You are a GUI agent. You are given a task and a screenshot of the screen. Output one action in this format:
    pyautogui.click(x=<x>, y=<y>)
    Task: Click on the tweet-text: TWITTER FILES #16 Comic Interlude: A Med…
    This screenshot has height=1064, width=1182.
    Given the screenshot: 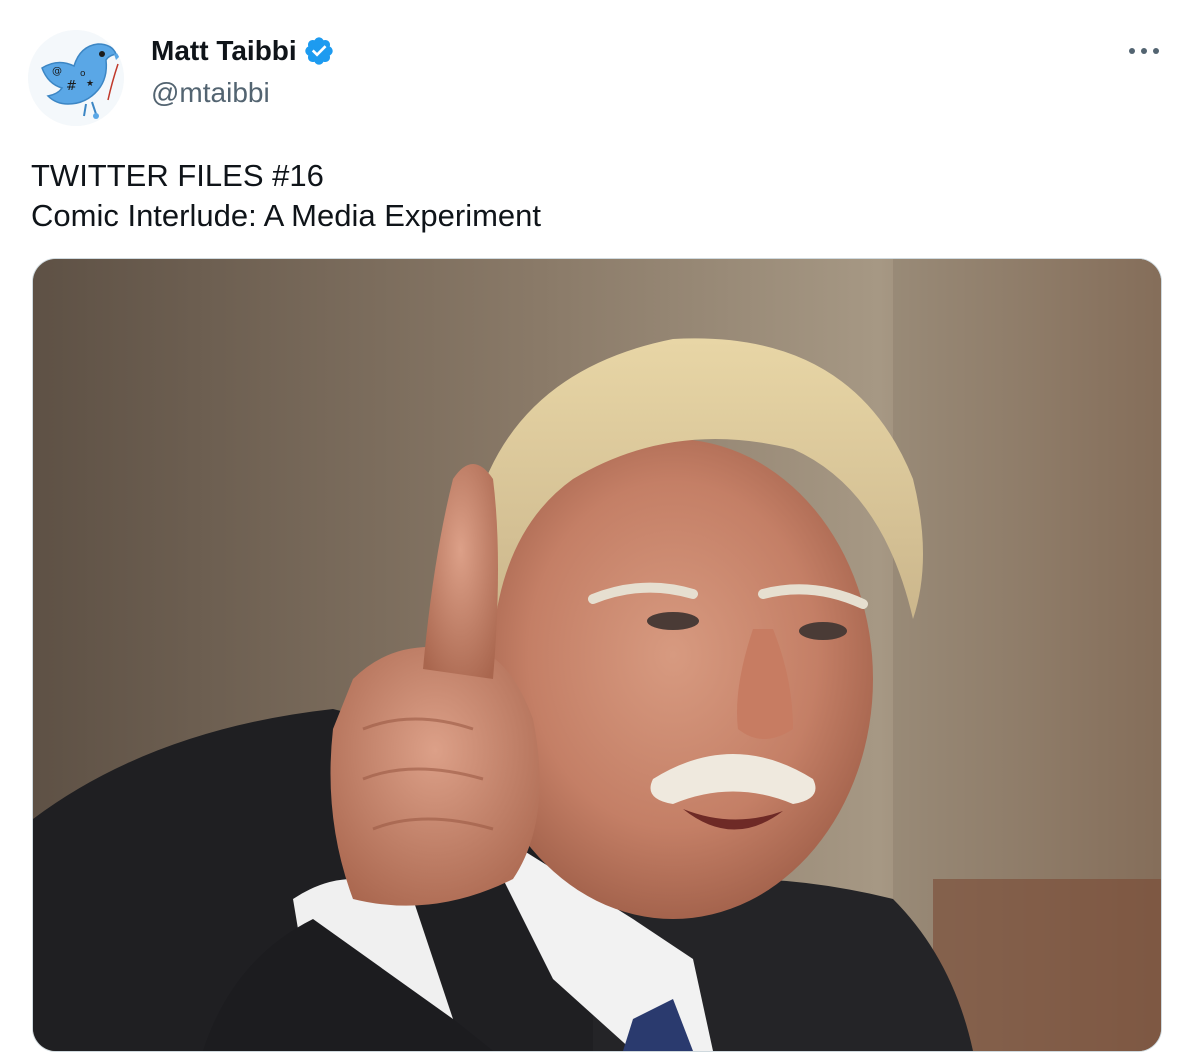 What is the action you would take?
    pyautogui.click(x=286, y=196)
    